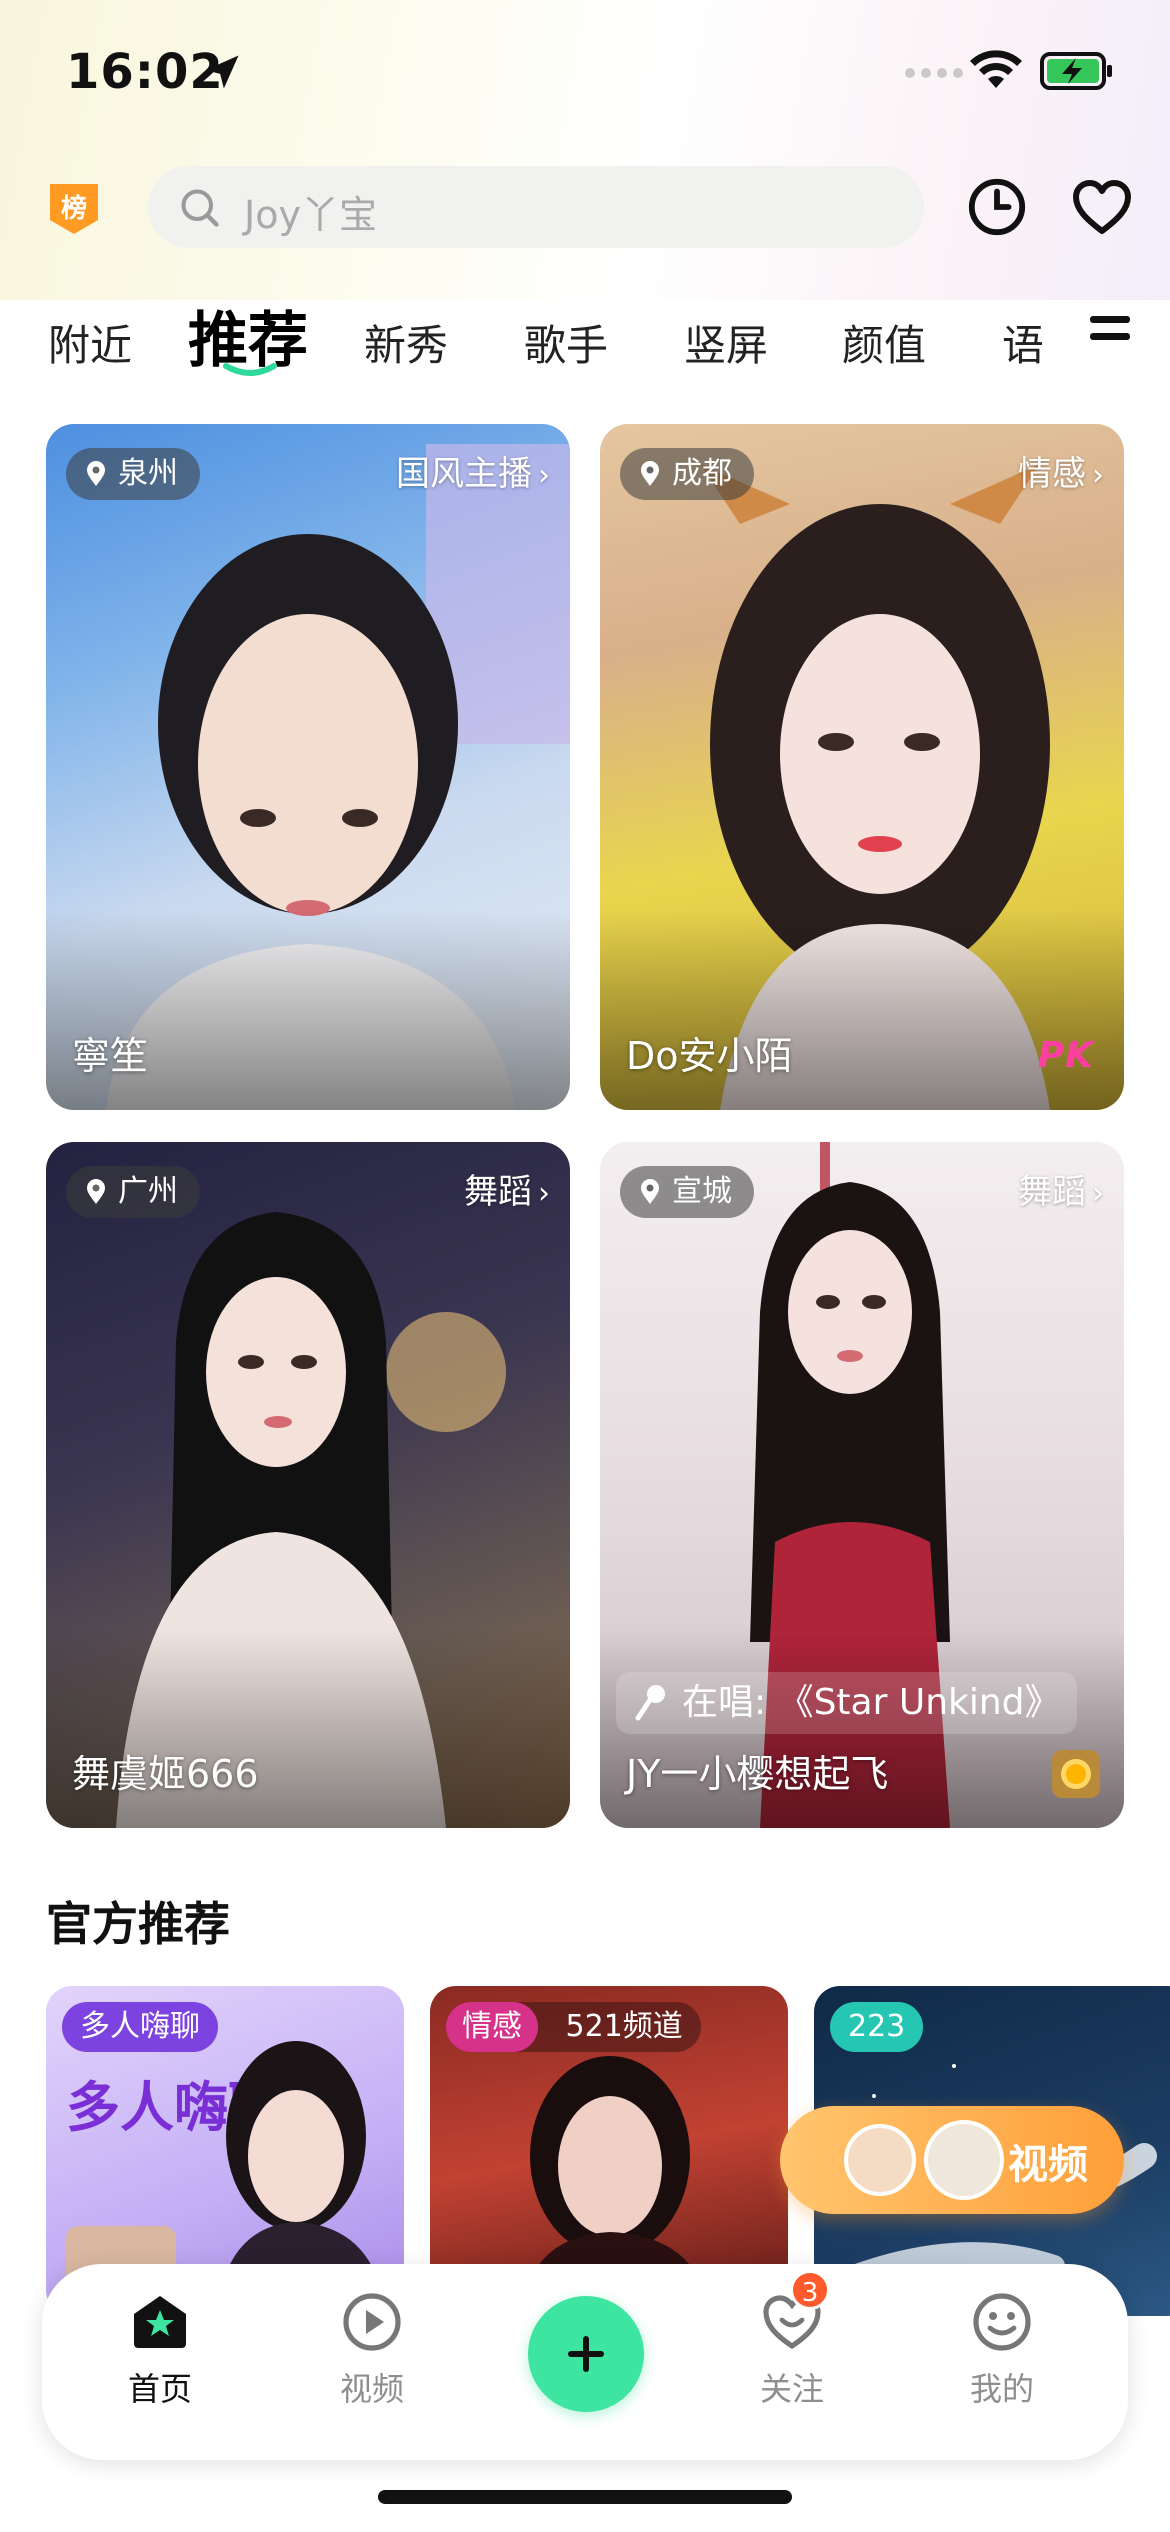  What do you see at coordinates (140, 2027) in the screenshot?
I see `official-card-tag: 多人嗨聊` at bounding box center [140, 2027].